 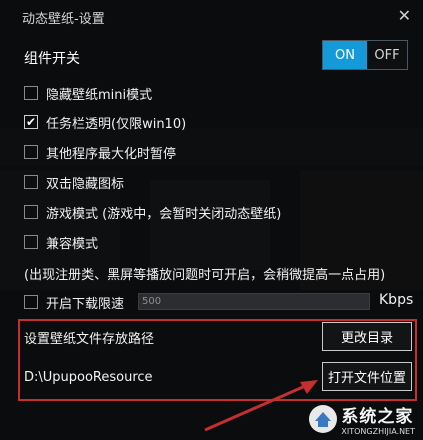 I want to click on change-directory-button: 更改目录, so click(x=367, y=336).